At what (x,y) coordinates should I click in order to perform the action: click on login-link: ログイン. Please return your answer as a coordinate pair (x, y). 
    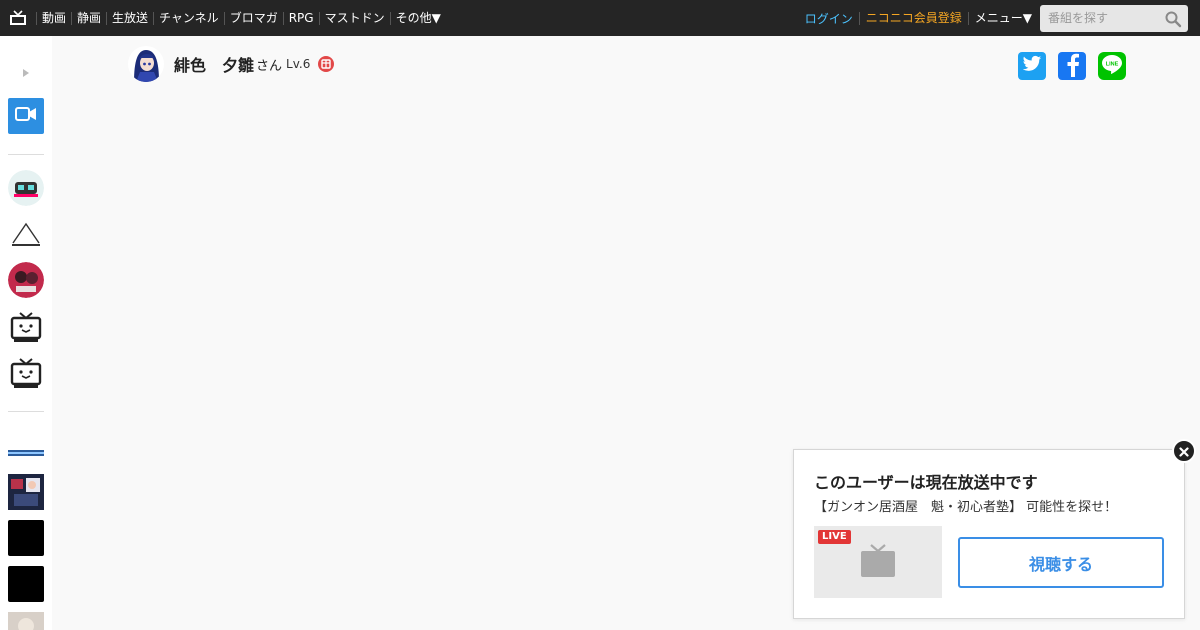
    Looking at the image, I should click on (829, 18).